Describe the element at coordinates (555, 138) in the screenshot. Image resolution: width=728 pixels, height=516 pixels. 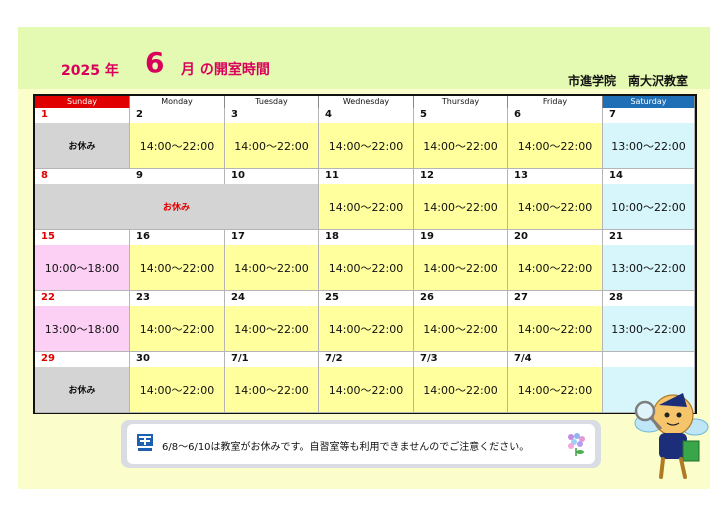
I see `calendar-day-cell: 6 14:00～22:00` at that location.